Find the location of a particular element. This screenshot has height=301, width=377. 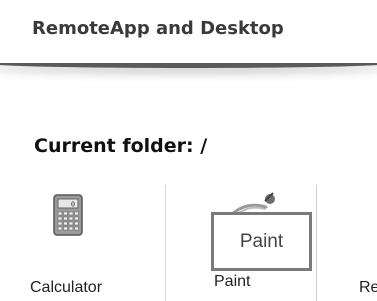

calculator-icon: 0 is located at coordinates (68, 215).